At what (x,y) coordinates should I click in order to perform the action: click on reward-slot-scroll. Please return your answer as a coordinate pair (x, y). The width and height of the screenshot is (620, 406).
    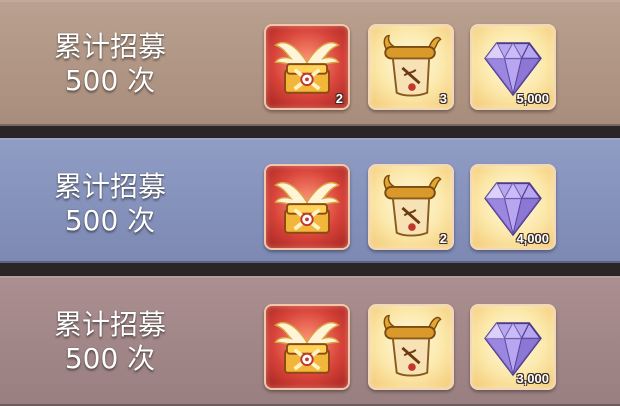
    Looking at the image, I should click on (411, 347).